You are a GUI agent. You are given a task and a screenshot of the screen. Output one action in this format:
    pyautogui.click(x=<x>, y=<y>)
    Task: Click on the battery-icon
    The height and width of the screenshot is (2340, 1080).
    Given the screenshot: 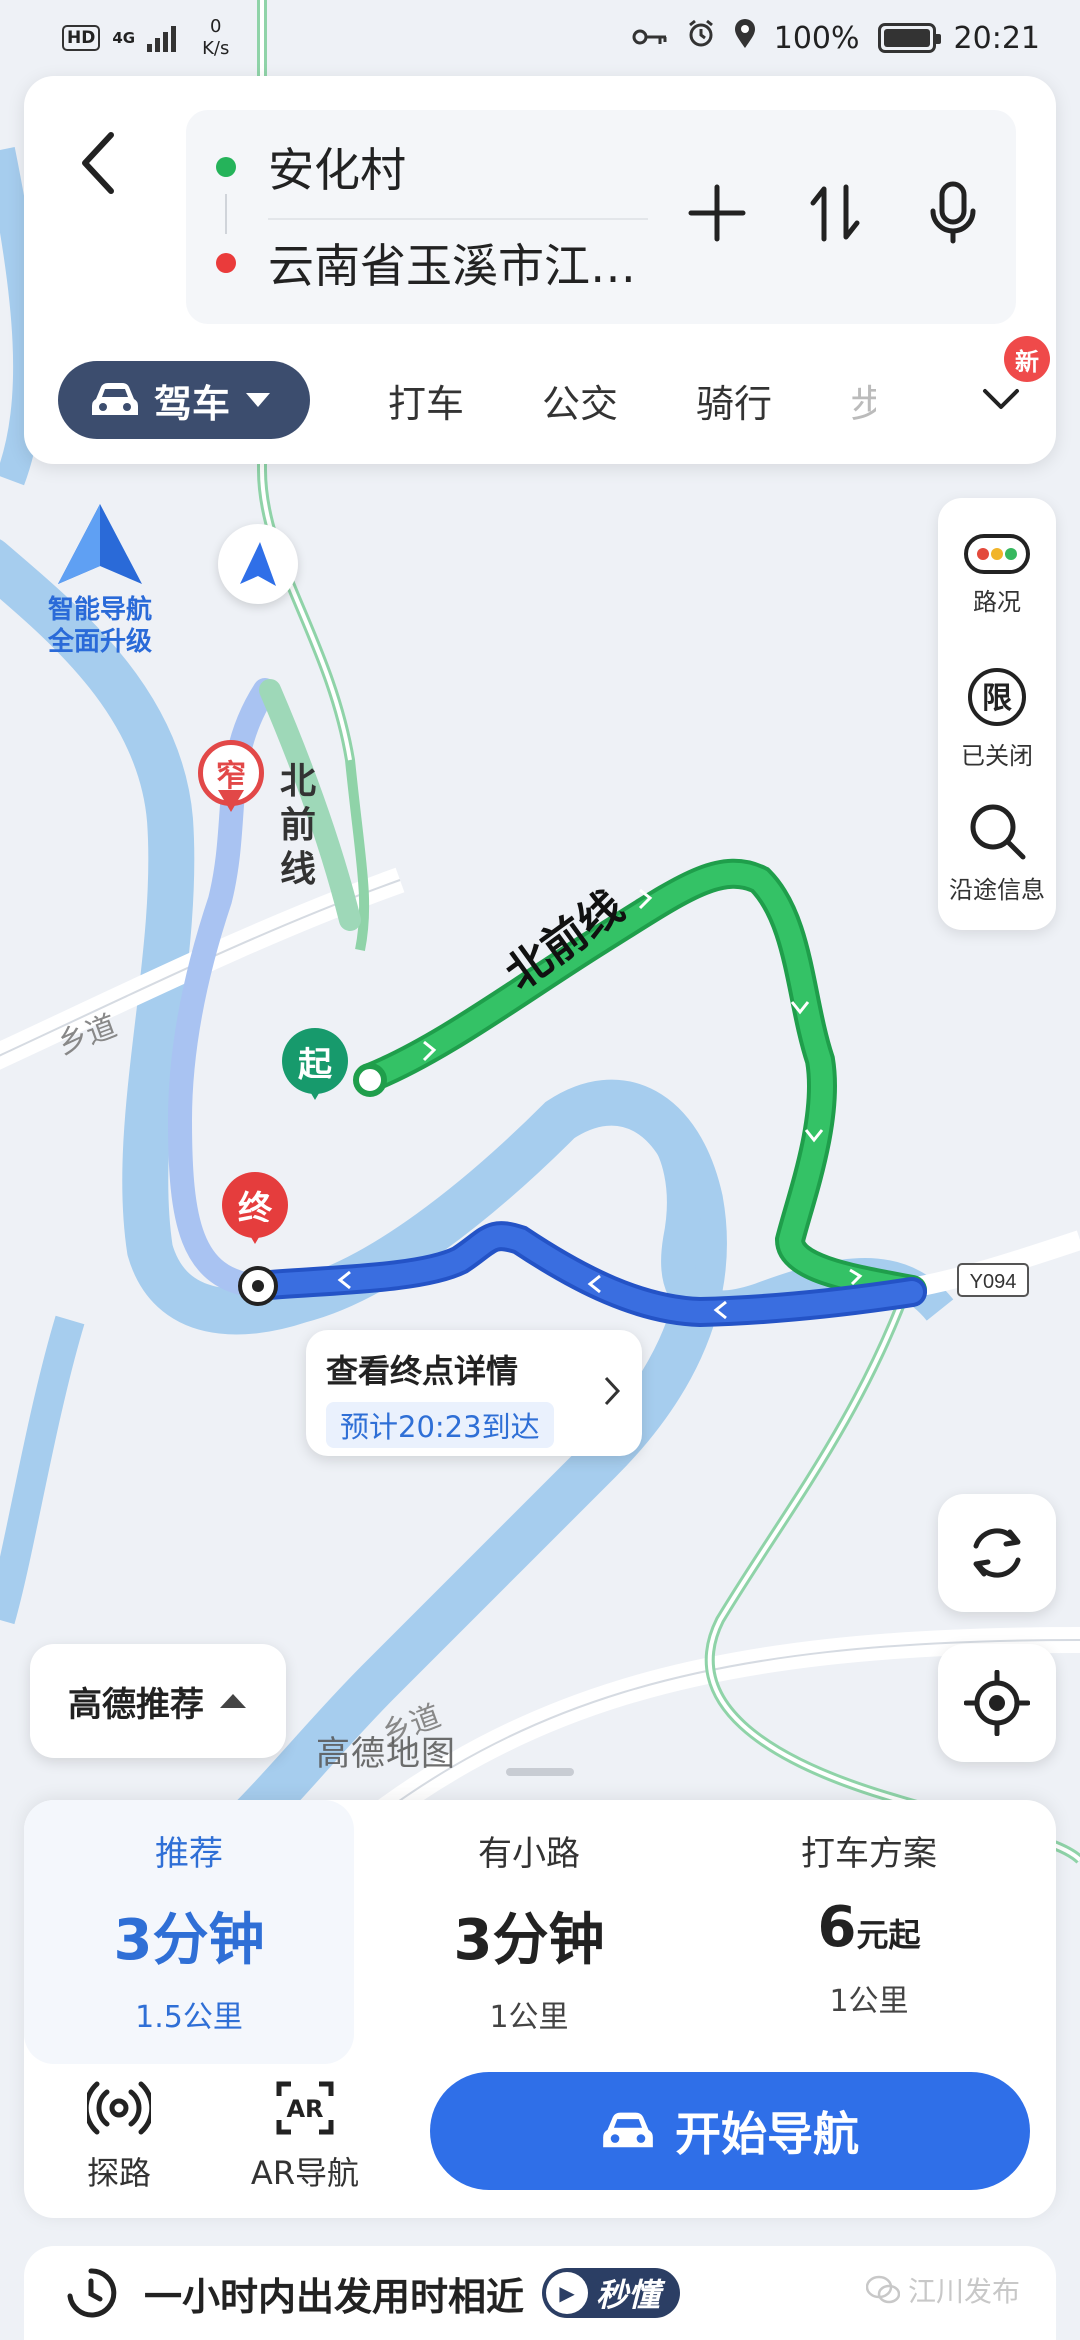 What is the action you would take?
    pyautogui.click(x=909, y=38)
    